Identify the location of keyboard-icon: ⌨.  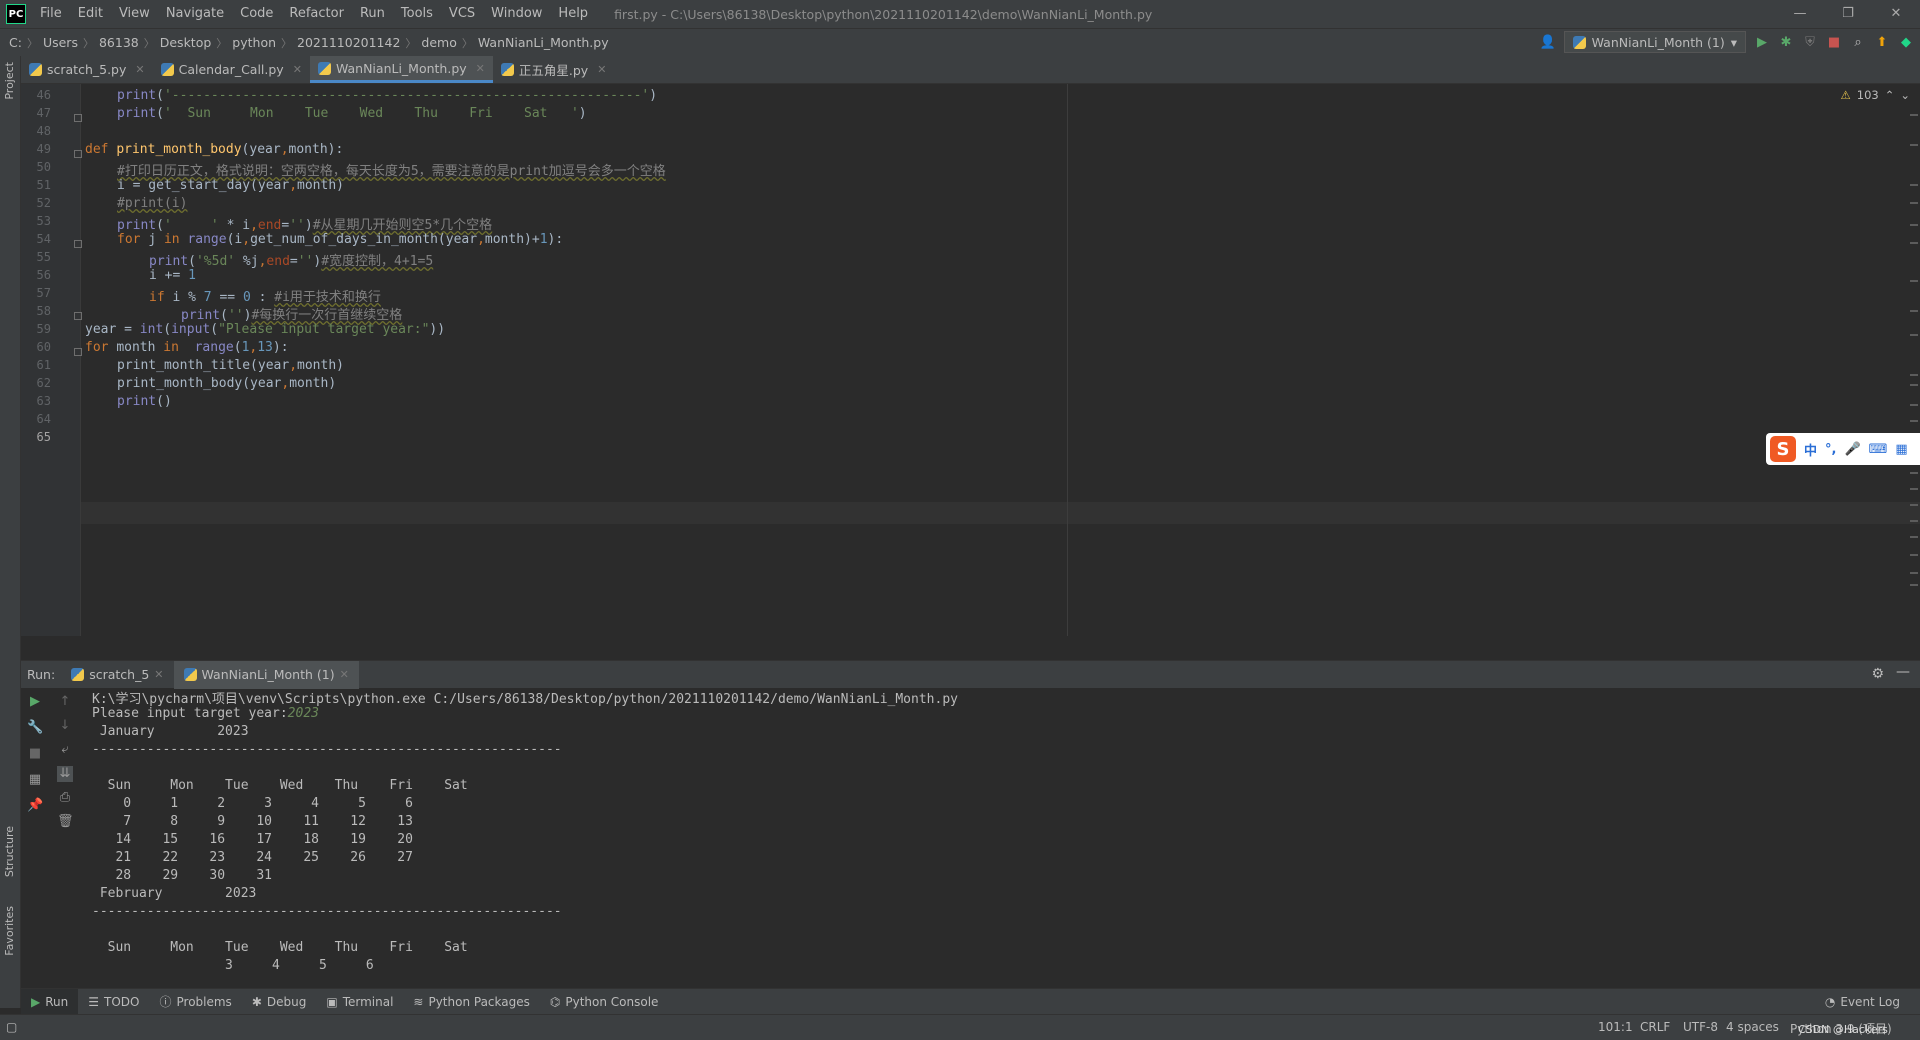
(1878, 449).